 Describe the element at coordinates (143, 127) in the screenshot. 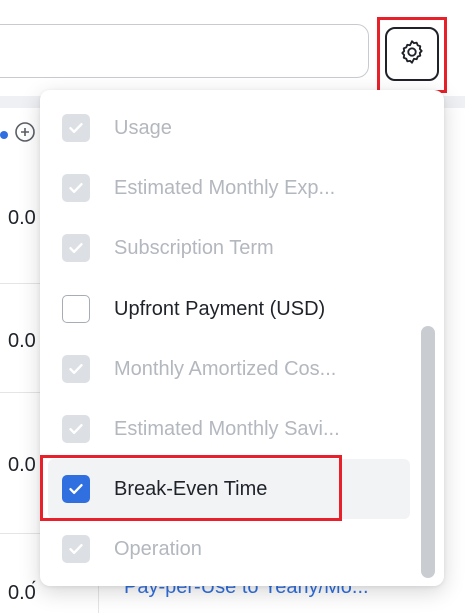

I see `column-option-label: Usage` at that location.